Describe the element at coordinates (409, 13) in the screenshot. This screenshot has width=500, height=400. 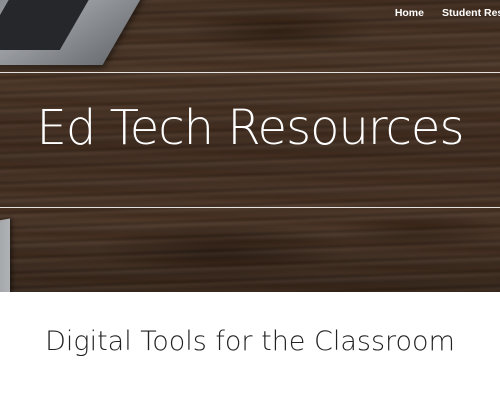
I see `nav-item-home: Home` at that location.